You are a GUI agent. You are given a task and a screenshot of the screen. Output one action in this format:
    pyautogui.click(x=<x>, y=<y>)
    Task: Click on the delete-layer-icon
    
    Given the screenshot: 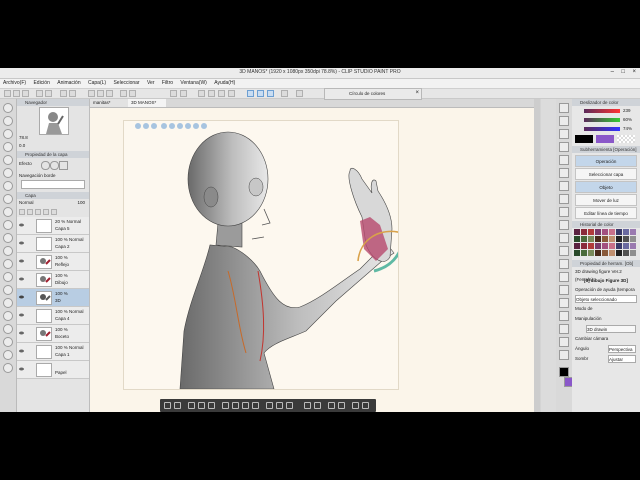 What is the action you would take?
    pyautogui.click(x=54, y=212)
    